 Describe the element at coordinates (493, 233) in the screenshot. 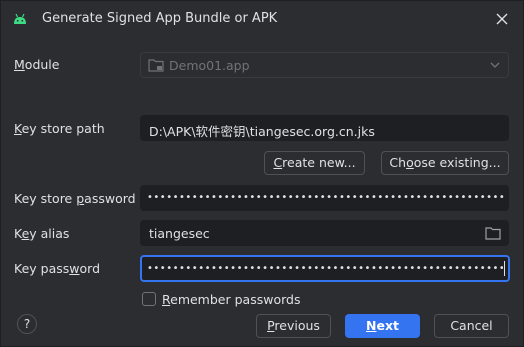

I see `browse-folder-icon` at that location.